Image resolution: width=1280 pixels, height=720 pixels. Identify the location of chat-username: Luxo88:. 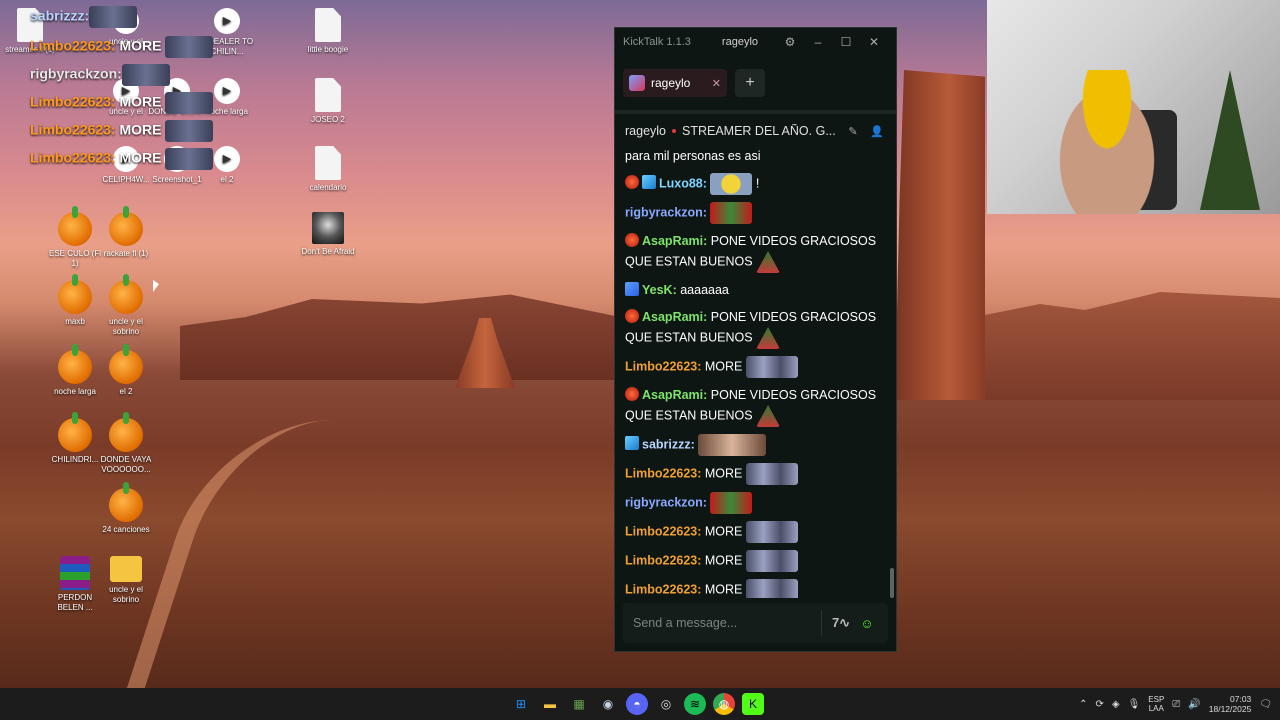
(683, 183).